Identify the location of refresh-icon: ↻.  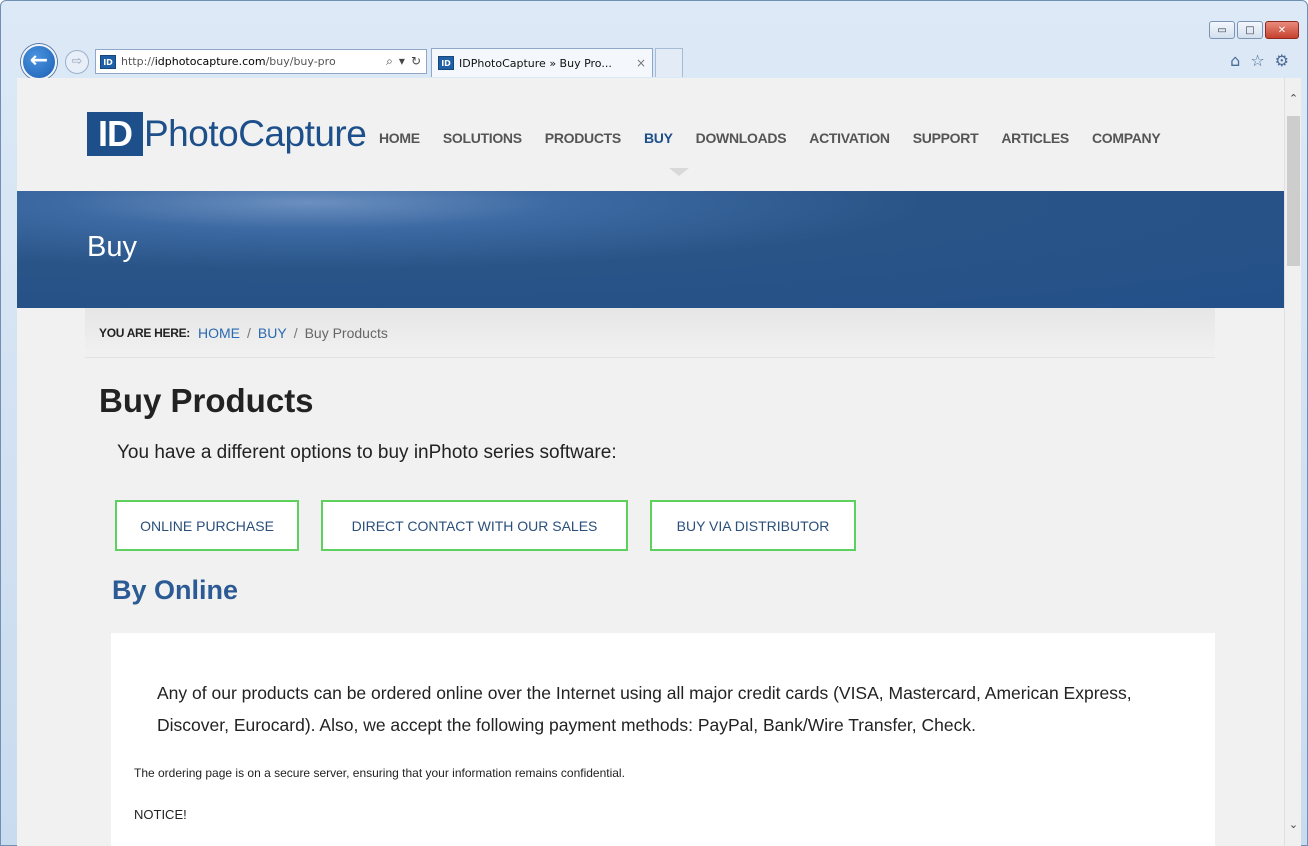
(416, 61).